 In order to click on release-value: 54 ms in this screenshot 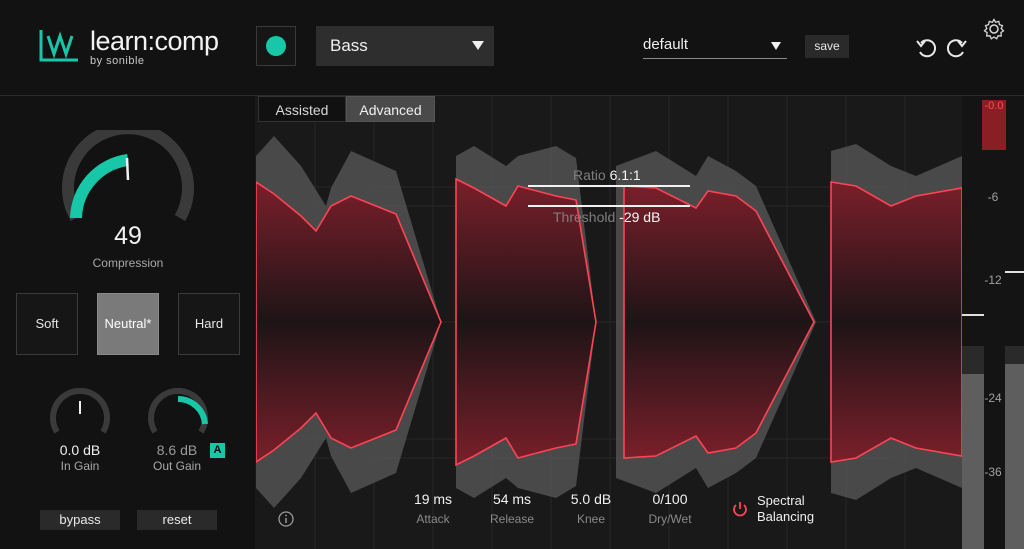, I will do `click(512, 499)`.